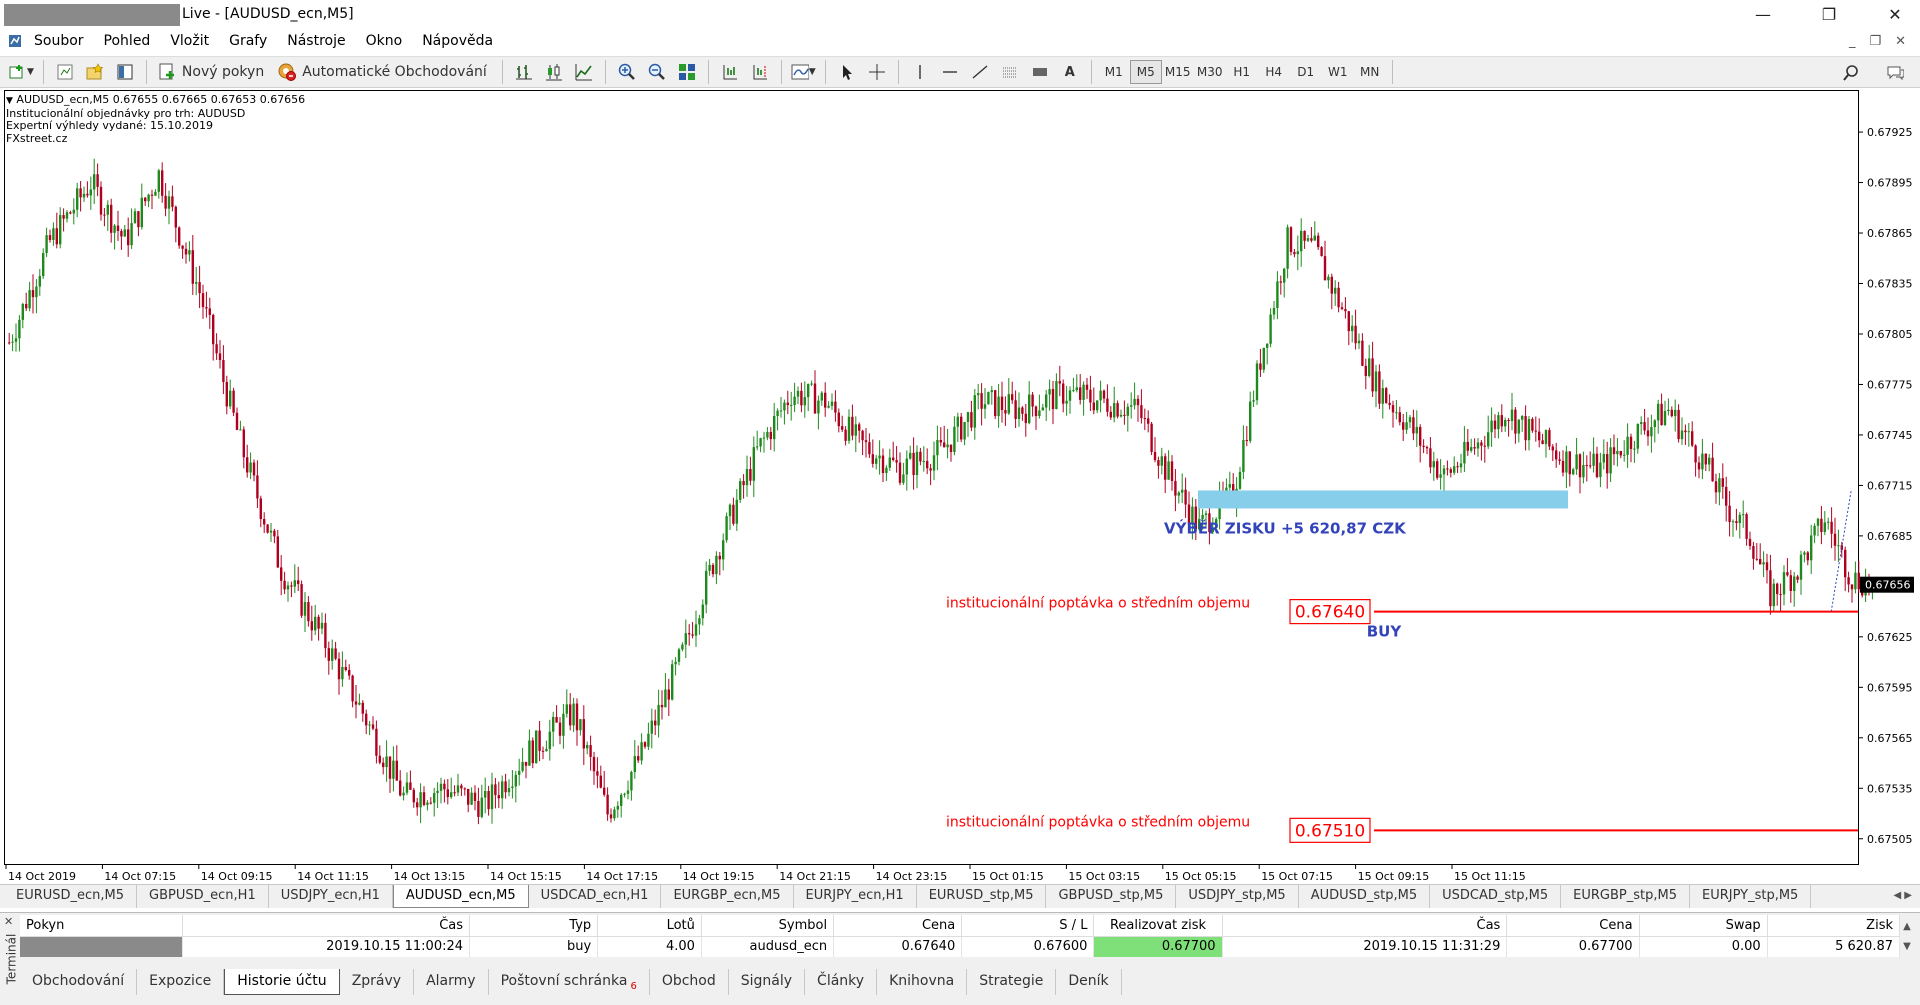 The image size is (1920, 1005). What do you see at coordinates (980, 72) in the screenshot?
I see `trendline-button` at bounding box center [980, 72].